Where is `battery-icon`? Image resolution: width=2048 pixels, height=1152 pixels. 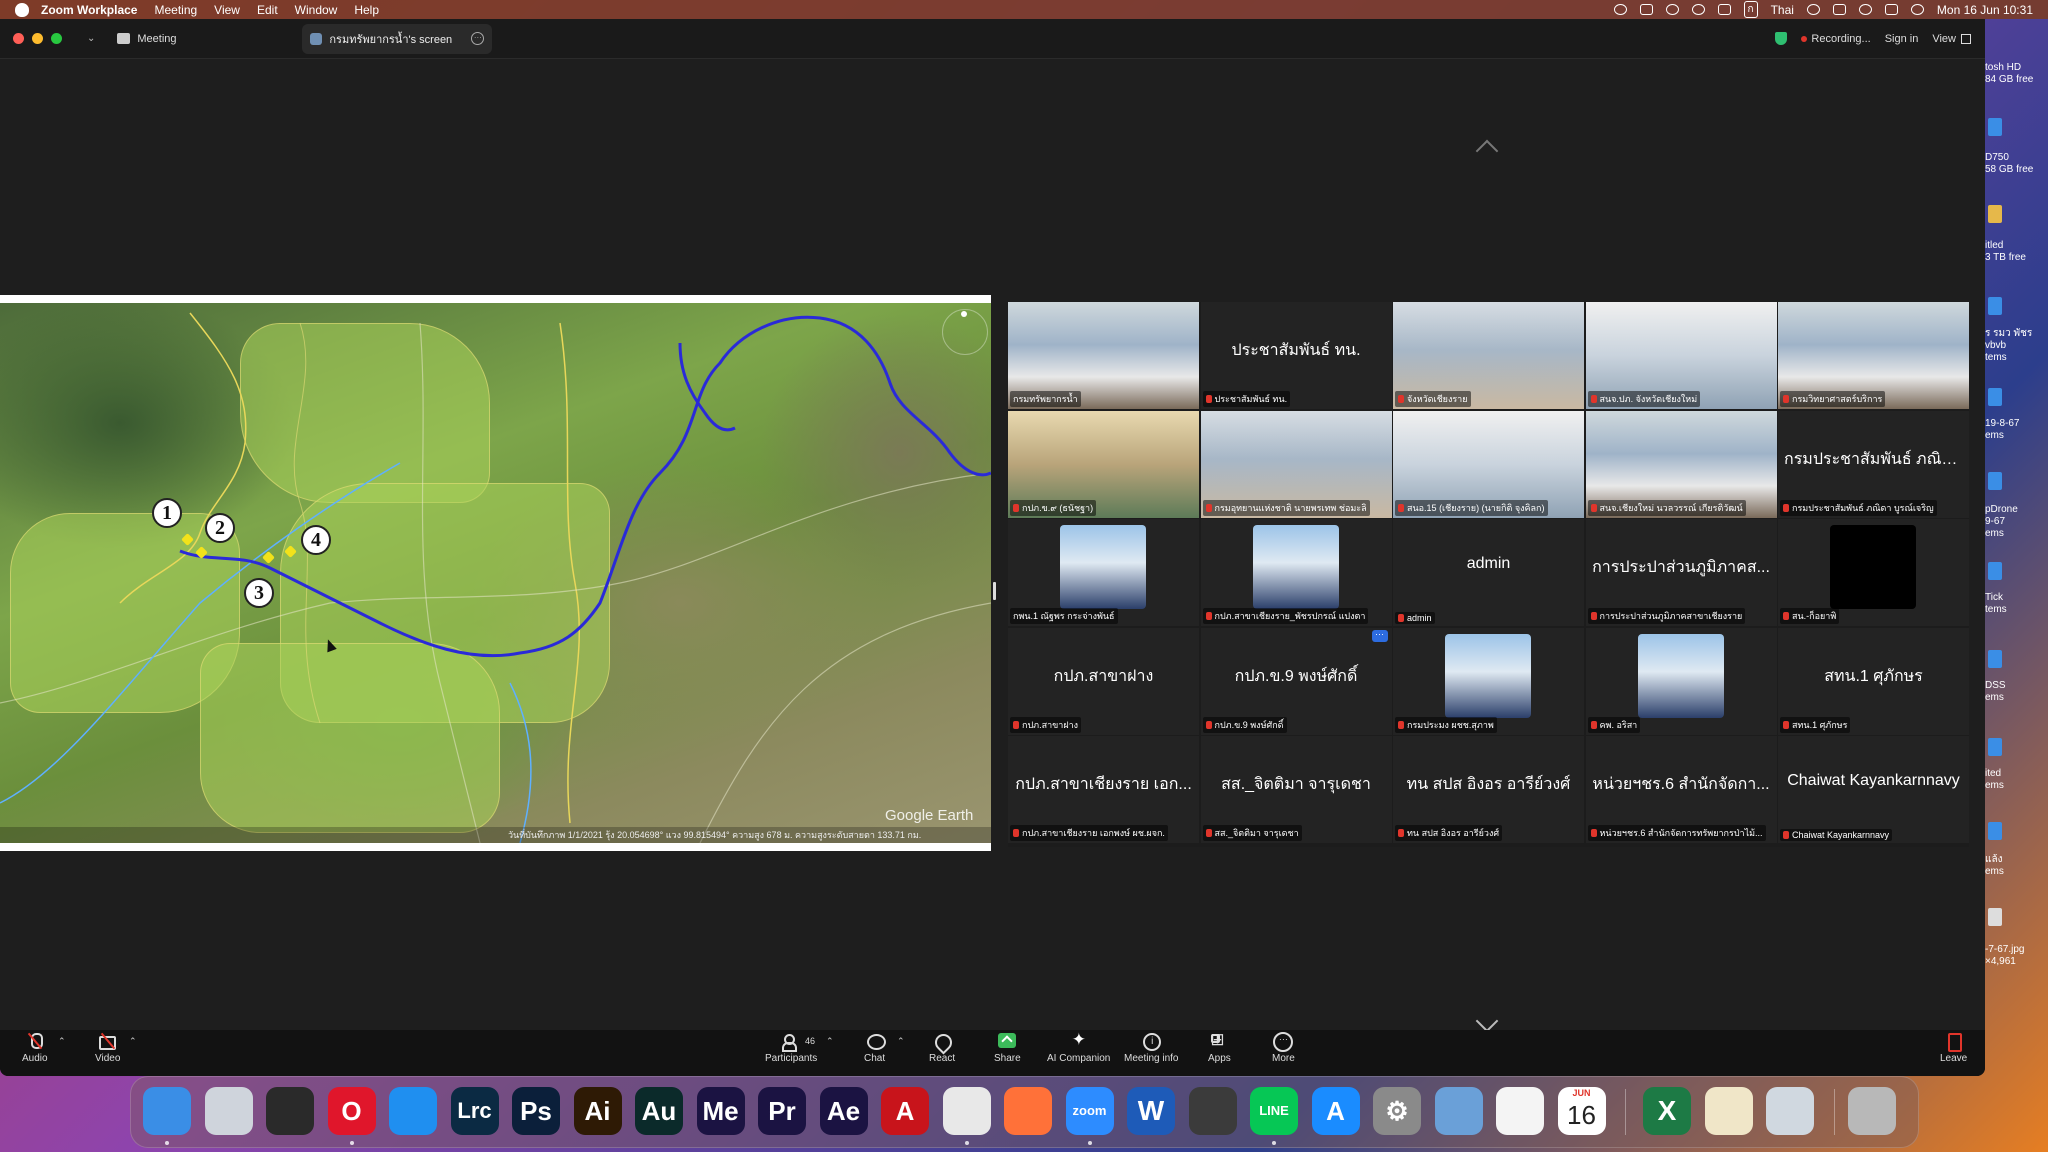 battery-icon is located at coordinates (1839, 9).